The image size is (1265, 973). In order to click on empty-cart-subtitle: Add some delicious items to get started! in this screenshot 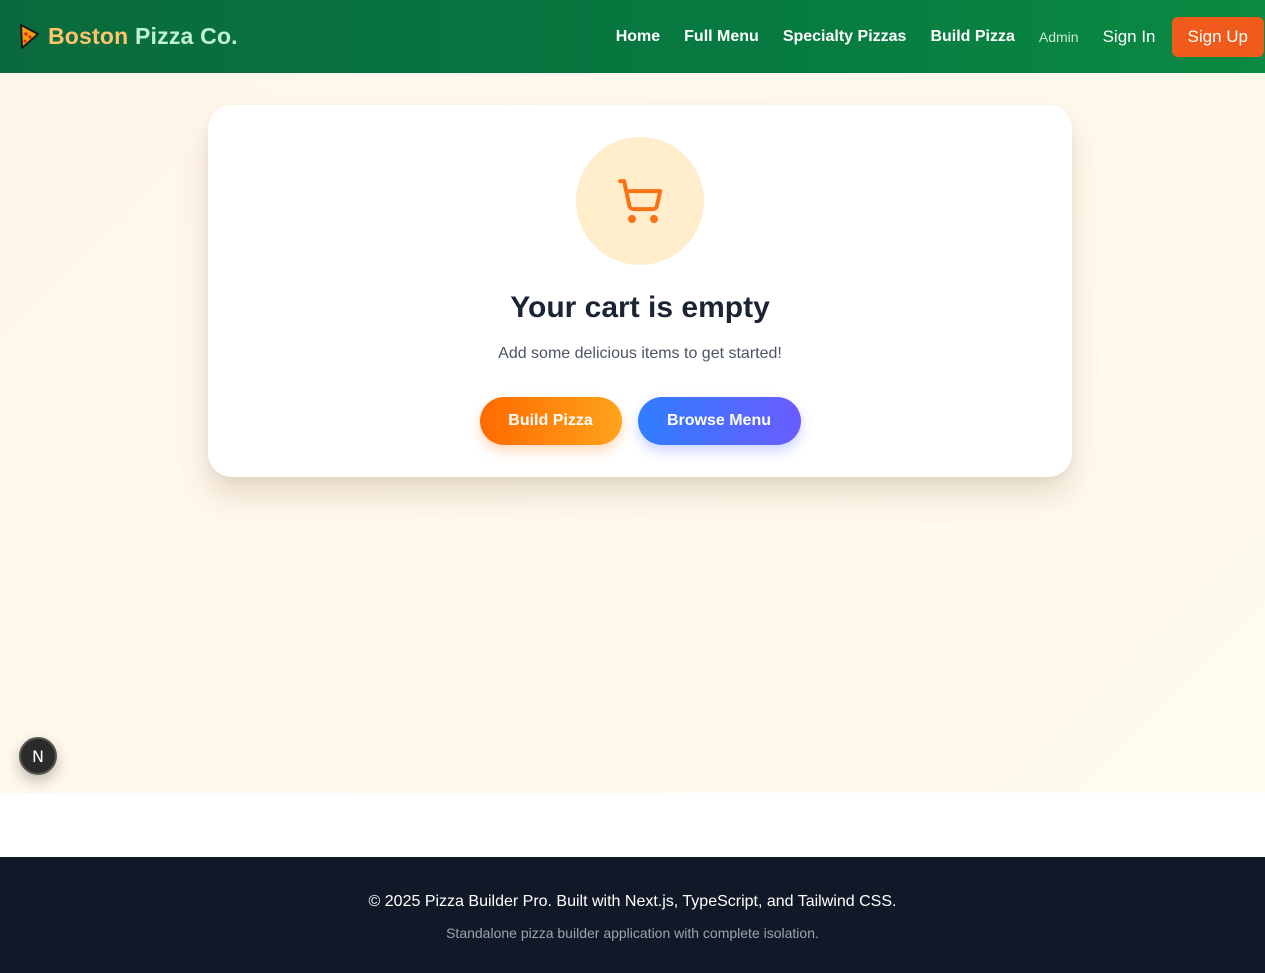, I will do `click(640, 353)`.